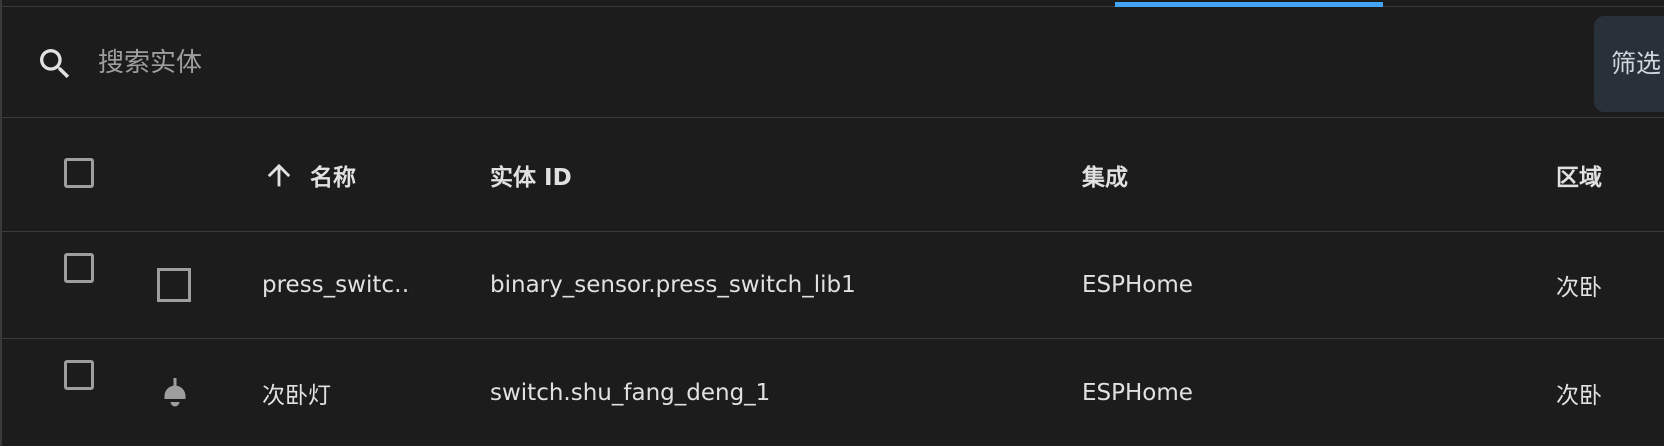  What do you see at coordinates (1232, 174) in the screenshot?
I see `column-header-integration: 集成` at bounding box center [1232, 174].